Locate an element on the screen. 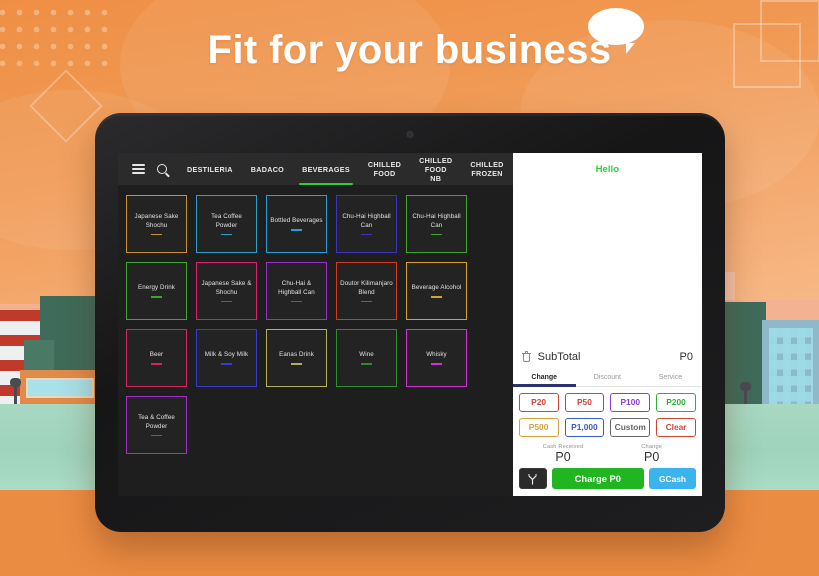 This screenshot has width=819, height=576. product-tile: Japanese Sake Shochu is located at coordinates (156, 224).